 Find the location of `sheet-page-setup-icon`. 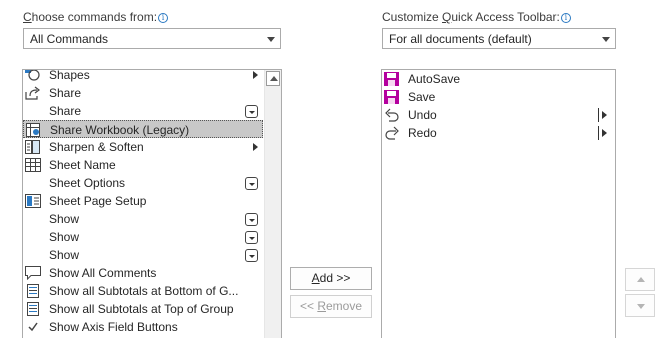

sheet-page-setup-icon is located at coordinates (33, 201).